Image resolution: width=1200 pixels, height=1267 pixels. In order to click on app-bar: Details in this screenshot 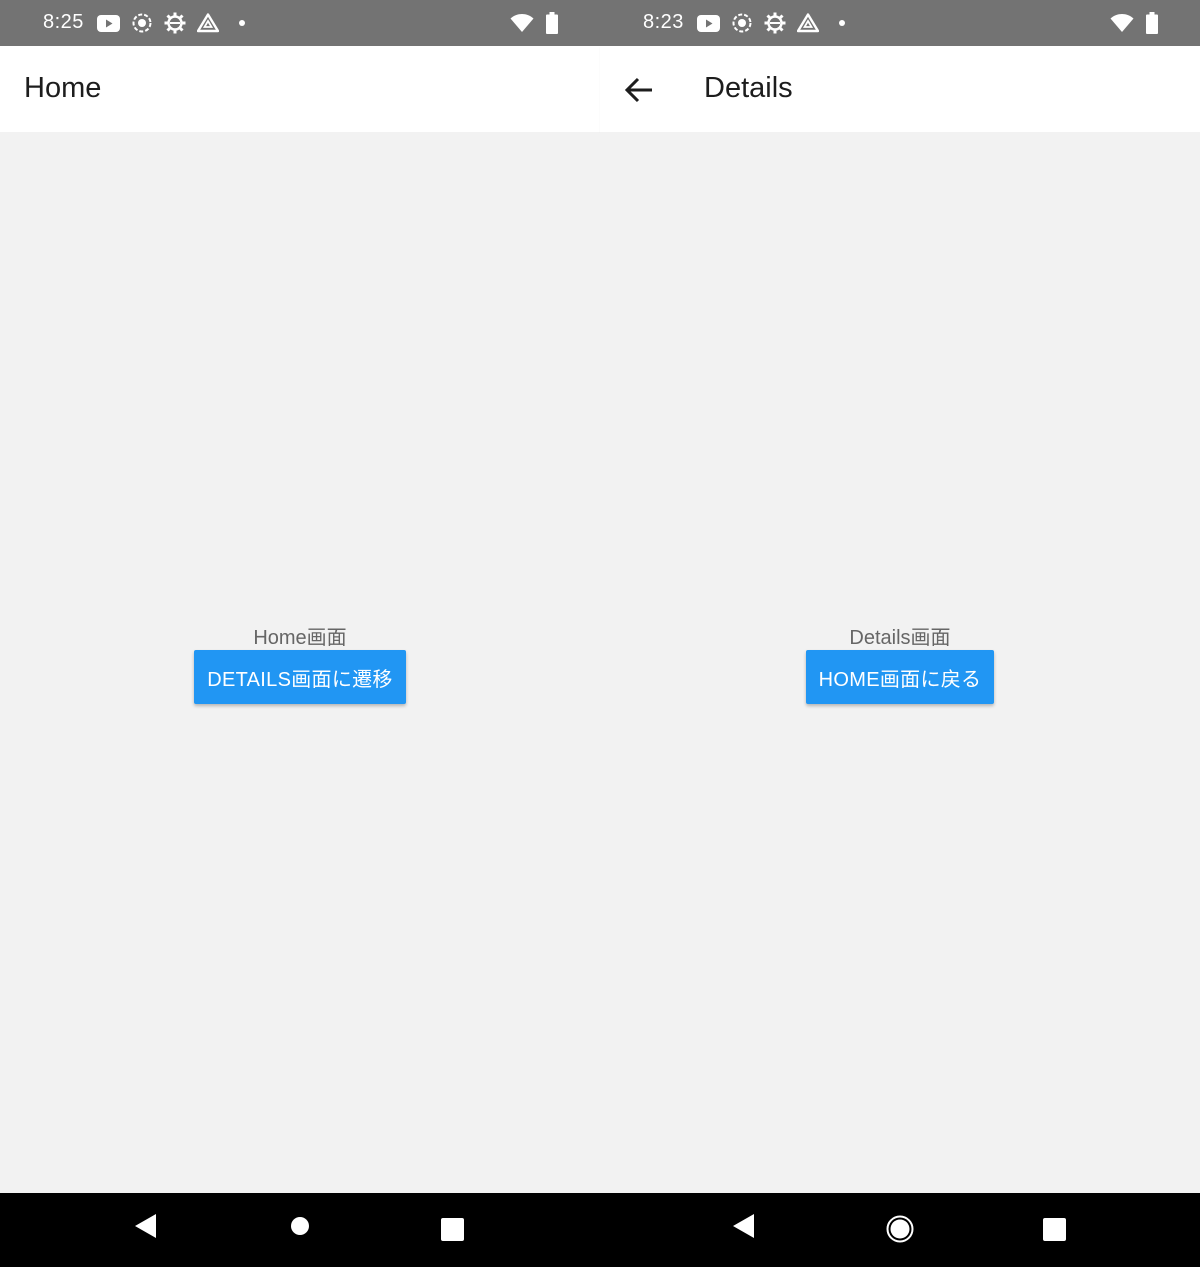, I will do `click(900, 89)`.